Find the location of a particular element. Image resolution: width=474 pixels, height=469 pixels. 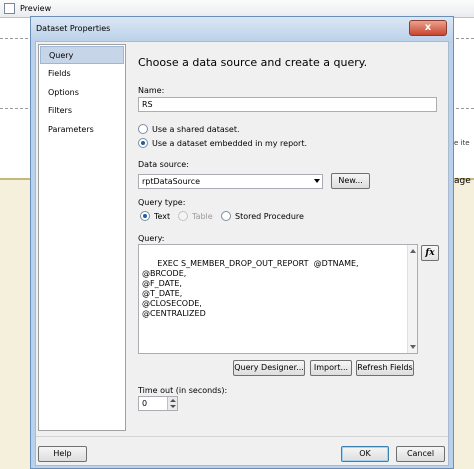

nav-item-query: Query is located at coordinates (82, 55).